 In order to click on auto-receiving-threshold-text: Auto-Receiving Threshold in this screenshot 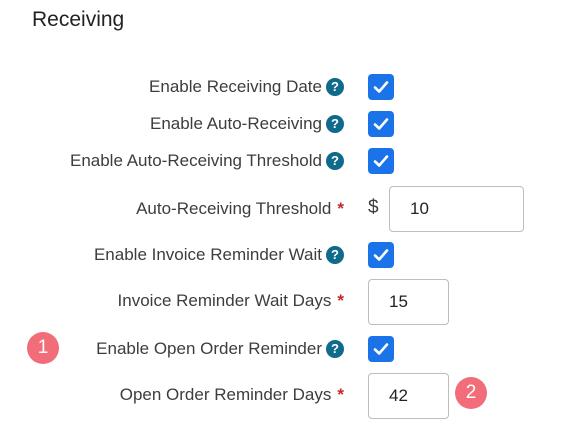, I will do `click(234, 208)`.